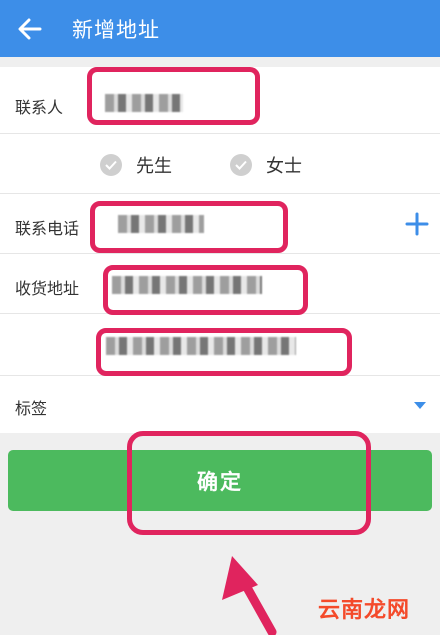 This screenshot has height=635, width=440. Describe the element at coordinates (249, 595) in the screenshot. I see `pointer-arrow-icon` at that location.